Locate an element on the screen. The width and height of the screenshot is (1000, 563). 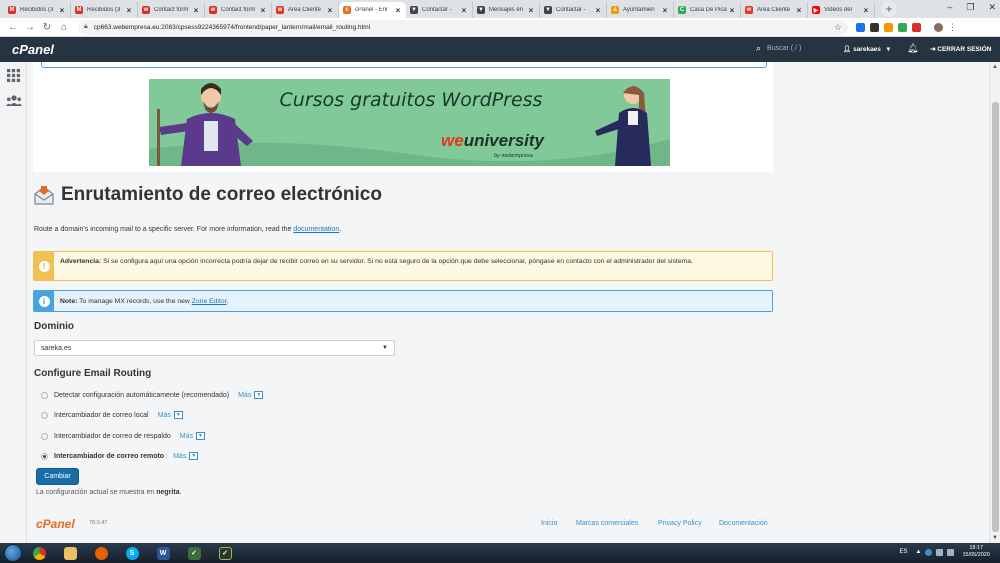
browser-tab: c cPanel - Enr × is located at coordinates (372, 10).